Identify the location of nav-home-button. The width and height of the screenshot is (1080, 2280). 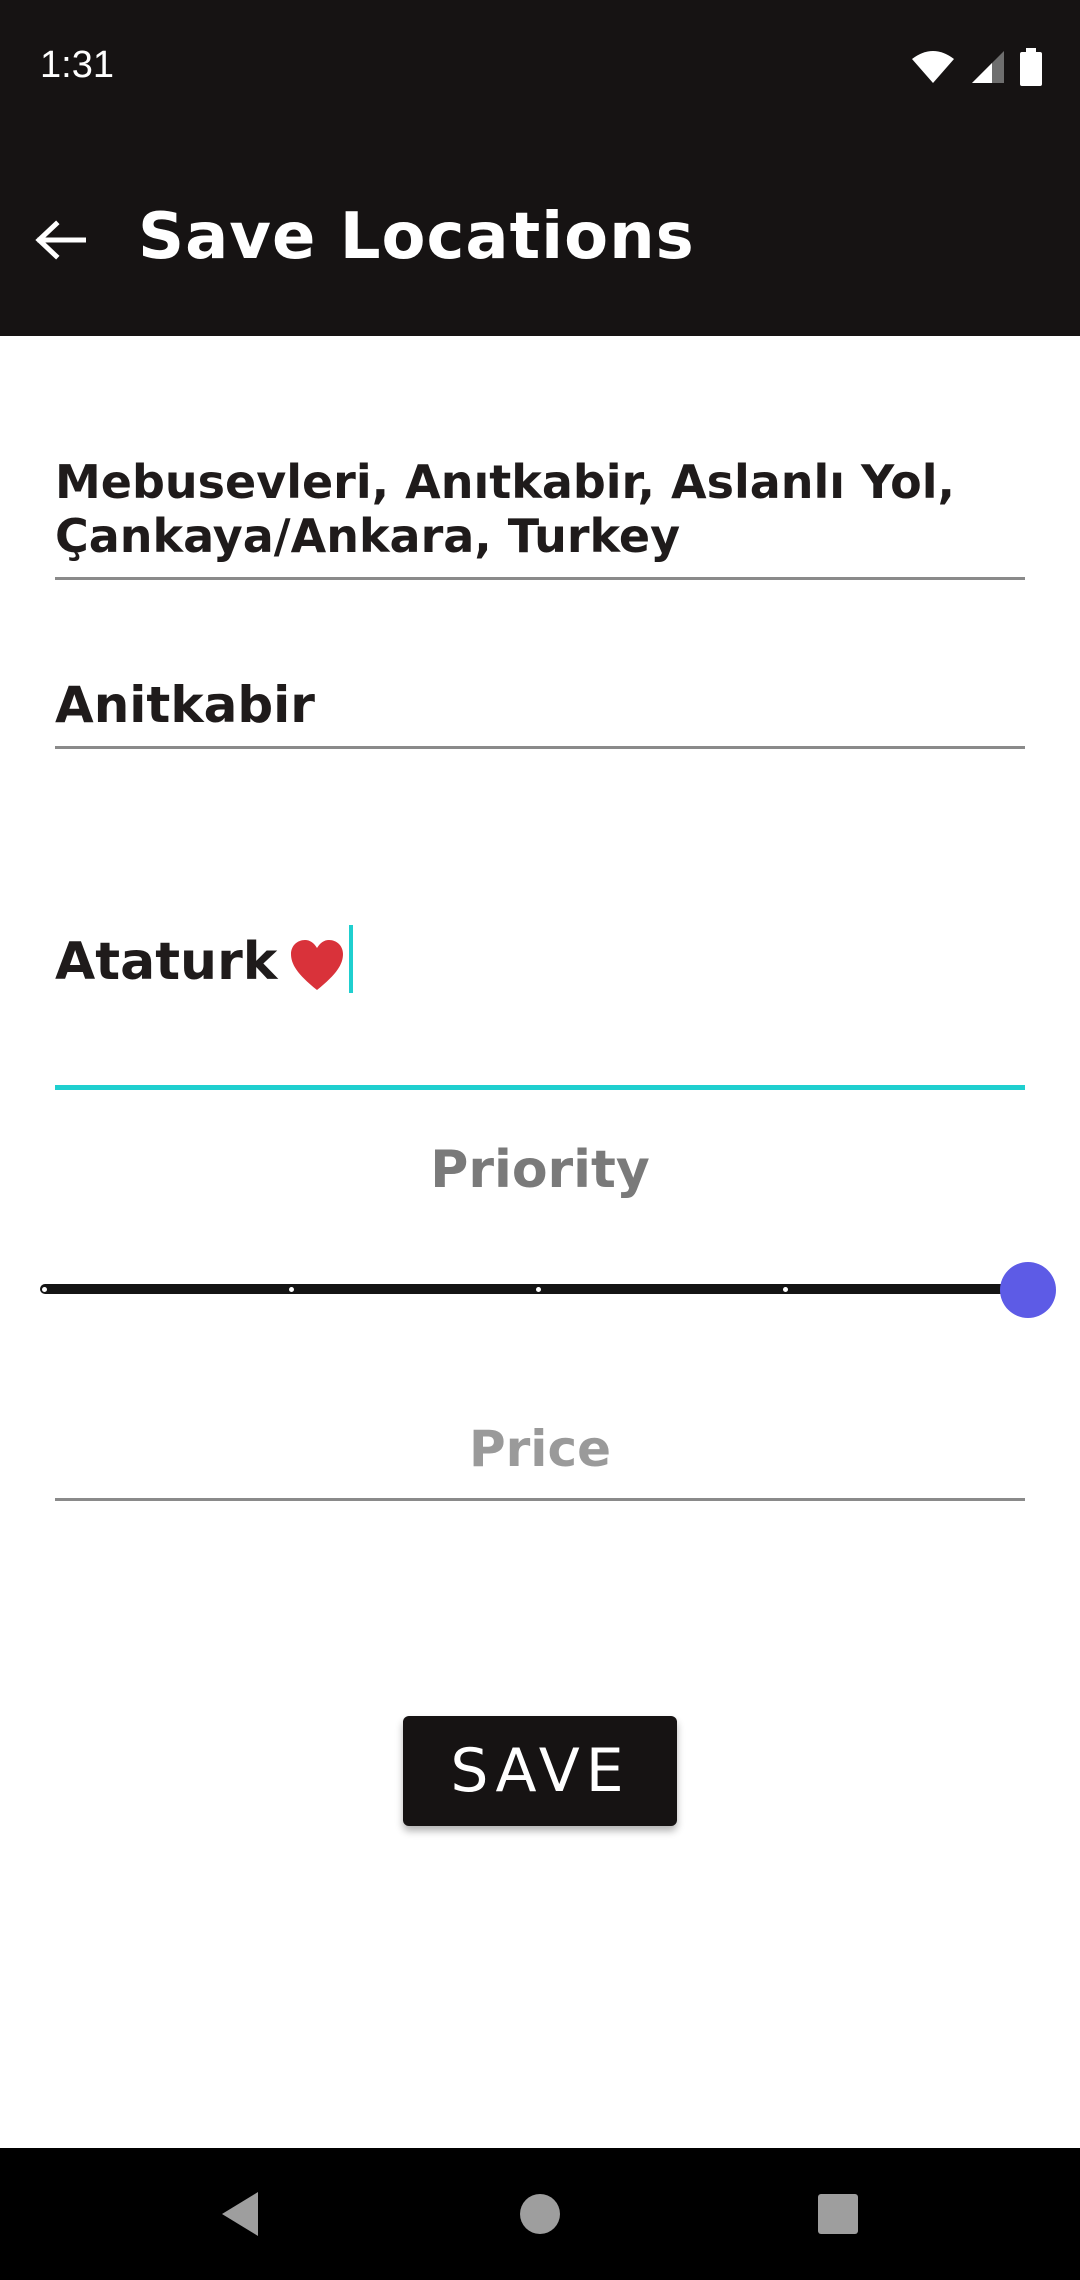
(540, 2214).